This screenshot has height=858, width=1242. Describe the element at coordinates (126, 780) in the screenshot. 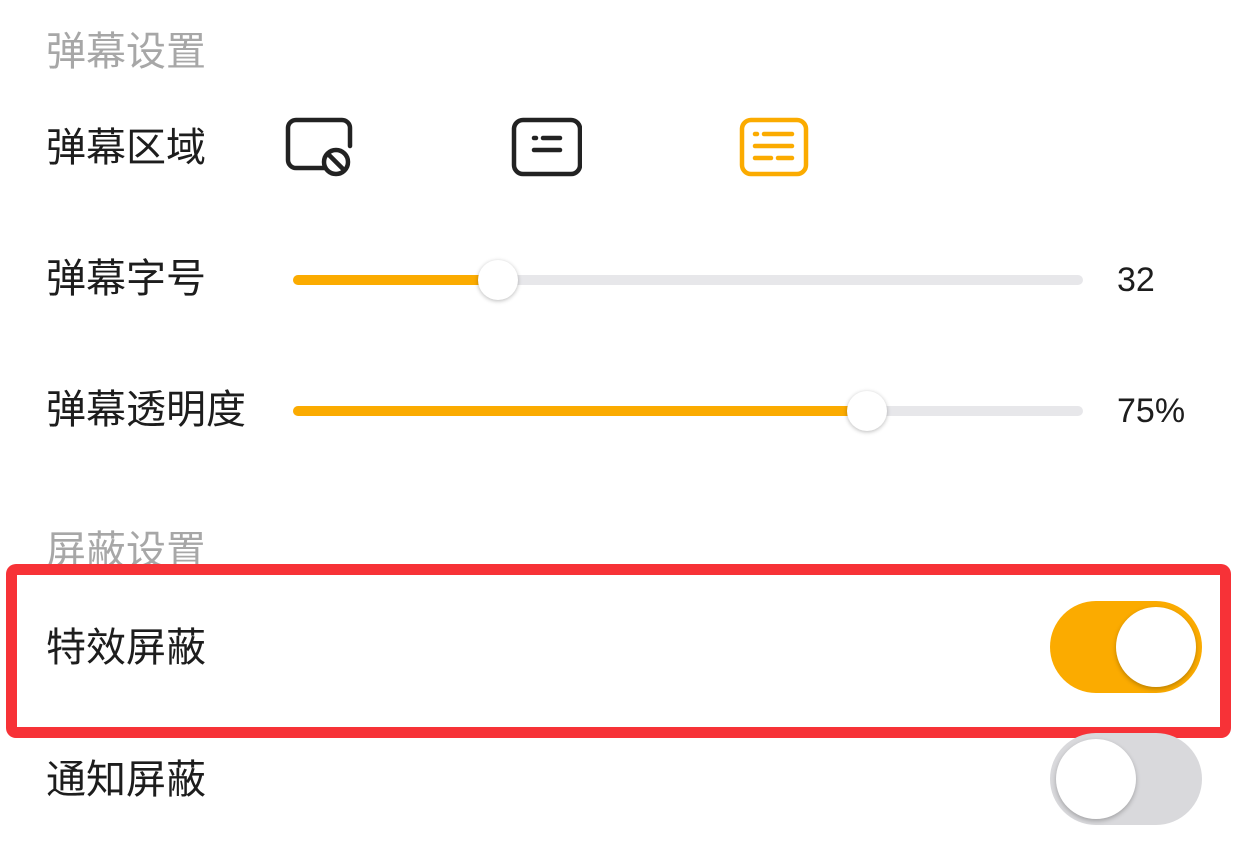

I see `notification-block-label: 通知屏蔽` at that location.